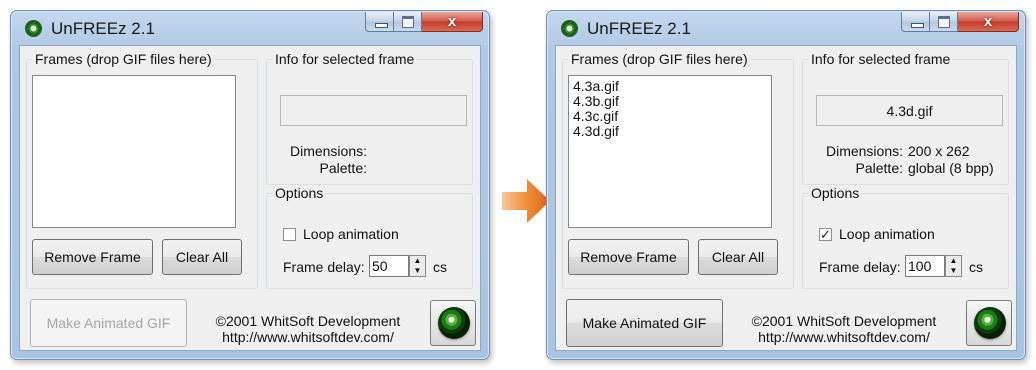  What do you see at coordinates (670, 101) in the screenshot?
I see `list-item: 4.3b.gif` at bounding box center [670, 101].